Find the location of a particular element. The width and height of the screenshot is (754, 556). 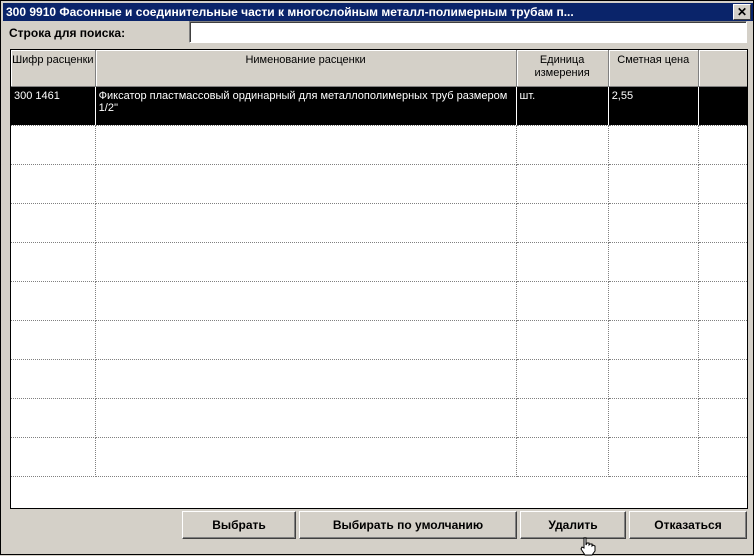

cell-price: 2,55 is located at coordinates (653, 106).